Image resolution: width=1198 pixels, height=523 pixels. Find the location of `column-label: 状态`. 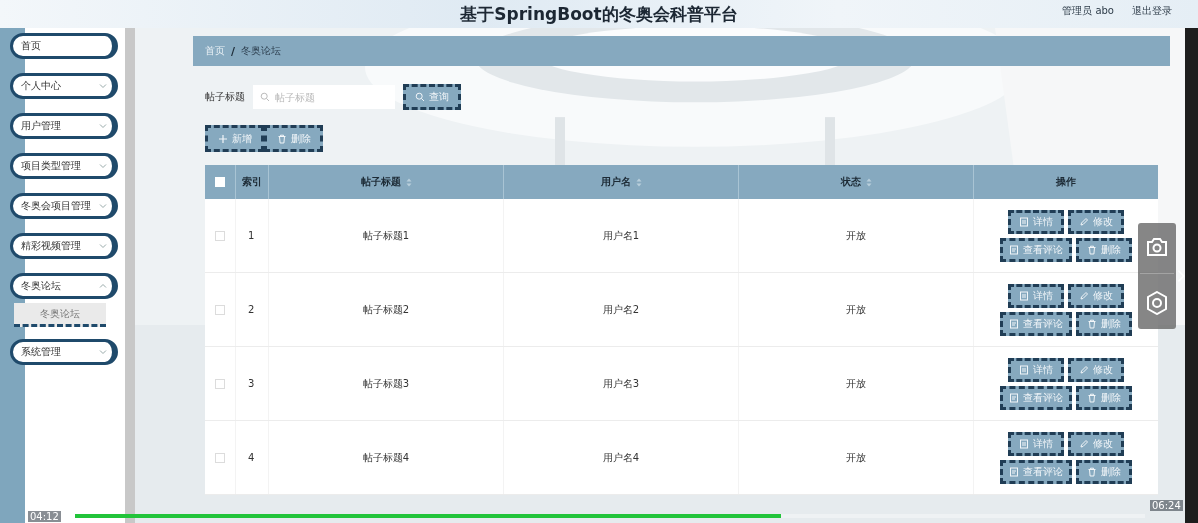

column-label: 状态 is located at coordinates (850, 182).